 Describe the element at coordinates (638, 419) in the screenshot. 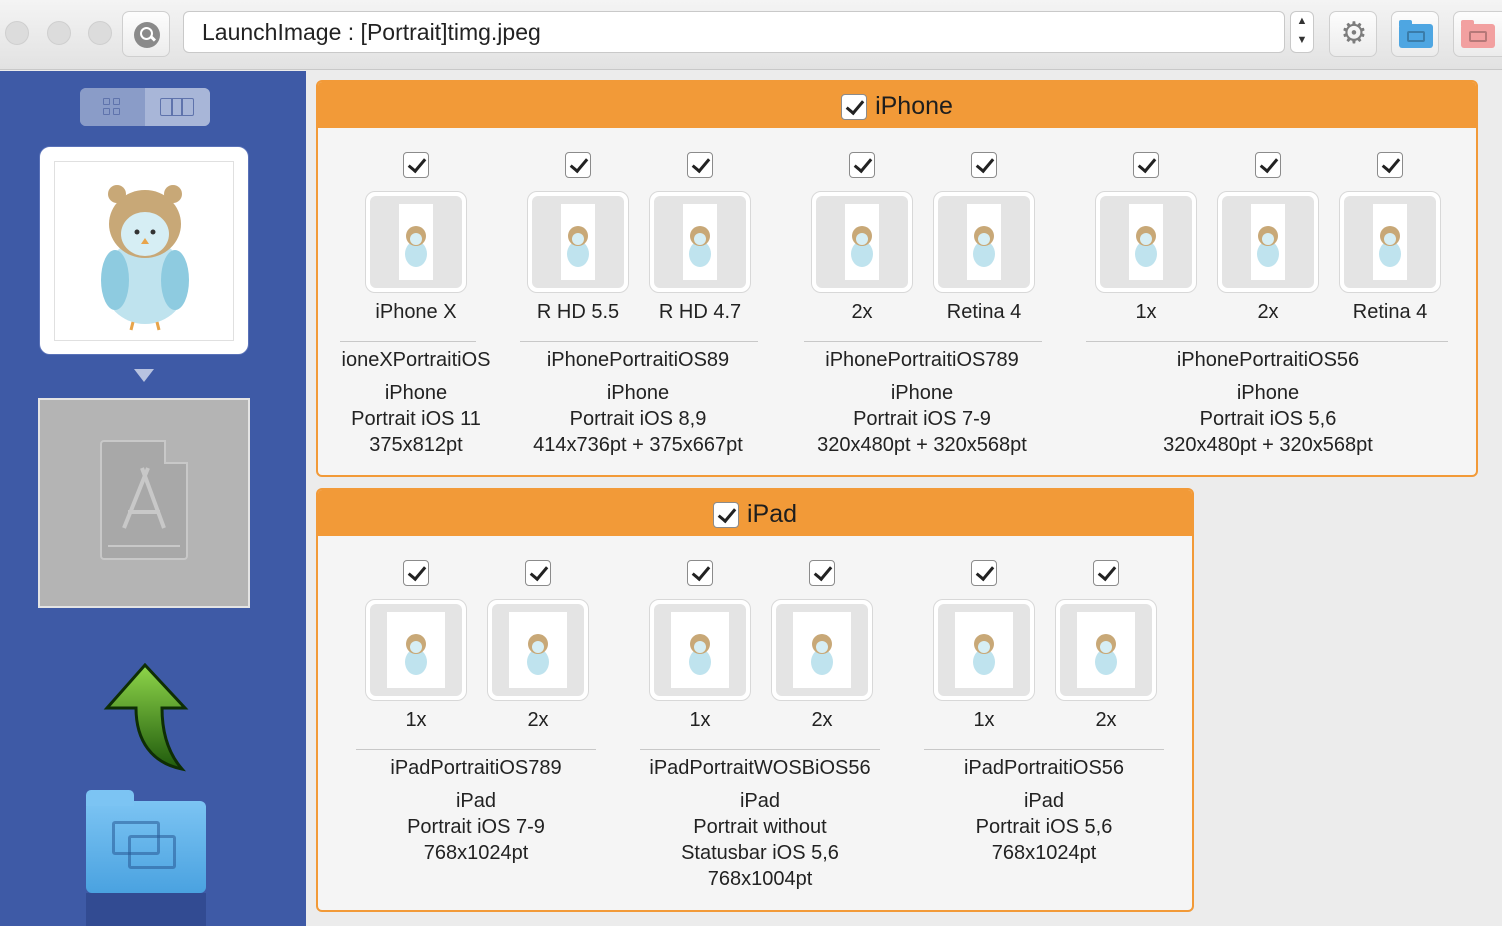

I see `iphone-group-desc1: Portrait iOS 8,9` at that location.